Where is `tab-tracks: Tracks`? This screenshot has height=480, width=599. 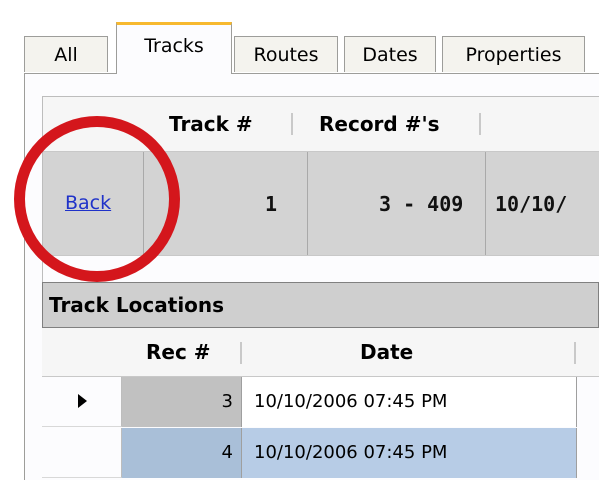
tab-tracks: Tracks is located at coordinates (174, 48).